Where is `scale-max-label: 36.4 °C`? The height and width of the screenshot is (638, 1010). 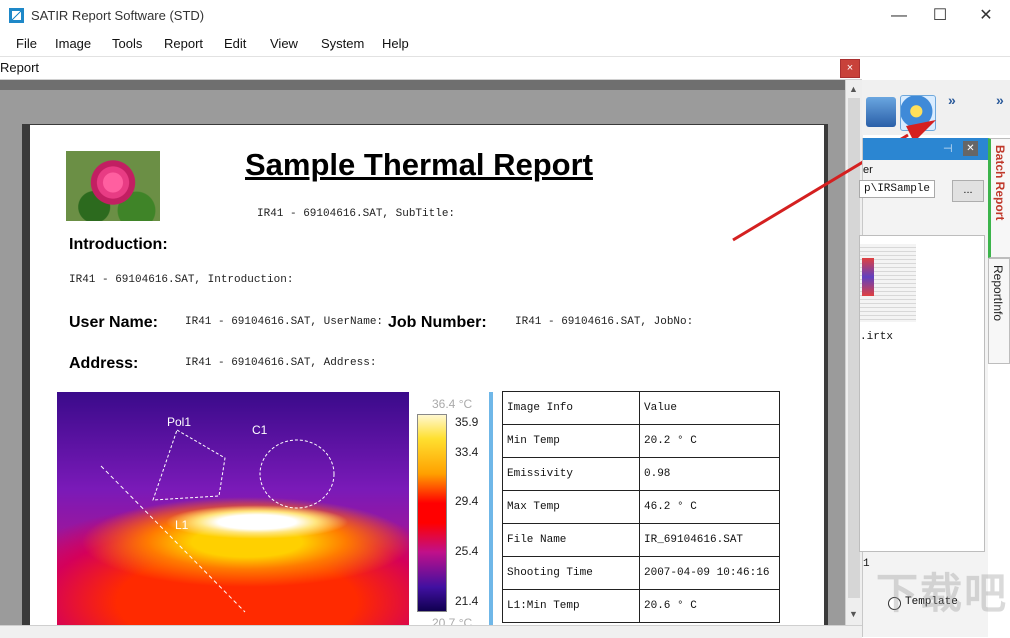
scale-max-label: 36.4 °C is located at coordinates (452, 404).